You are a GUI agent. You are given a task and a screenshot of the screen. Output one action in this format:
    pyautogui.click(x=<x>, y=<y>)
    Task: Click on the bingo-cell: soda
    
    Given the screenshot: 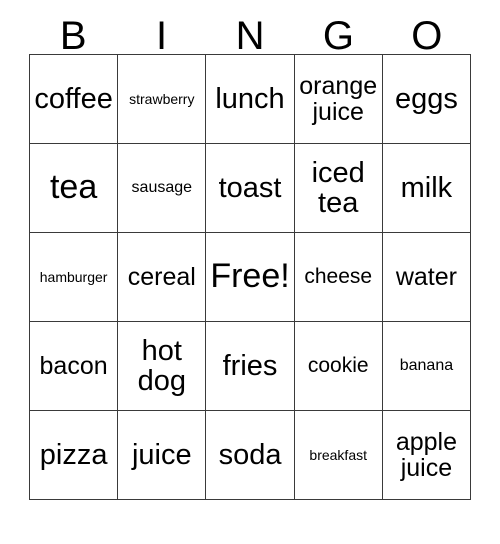 What is the action you would take?
    pyautogui.click(x=250, y=455)
    